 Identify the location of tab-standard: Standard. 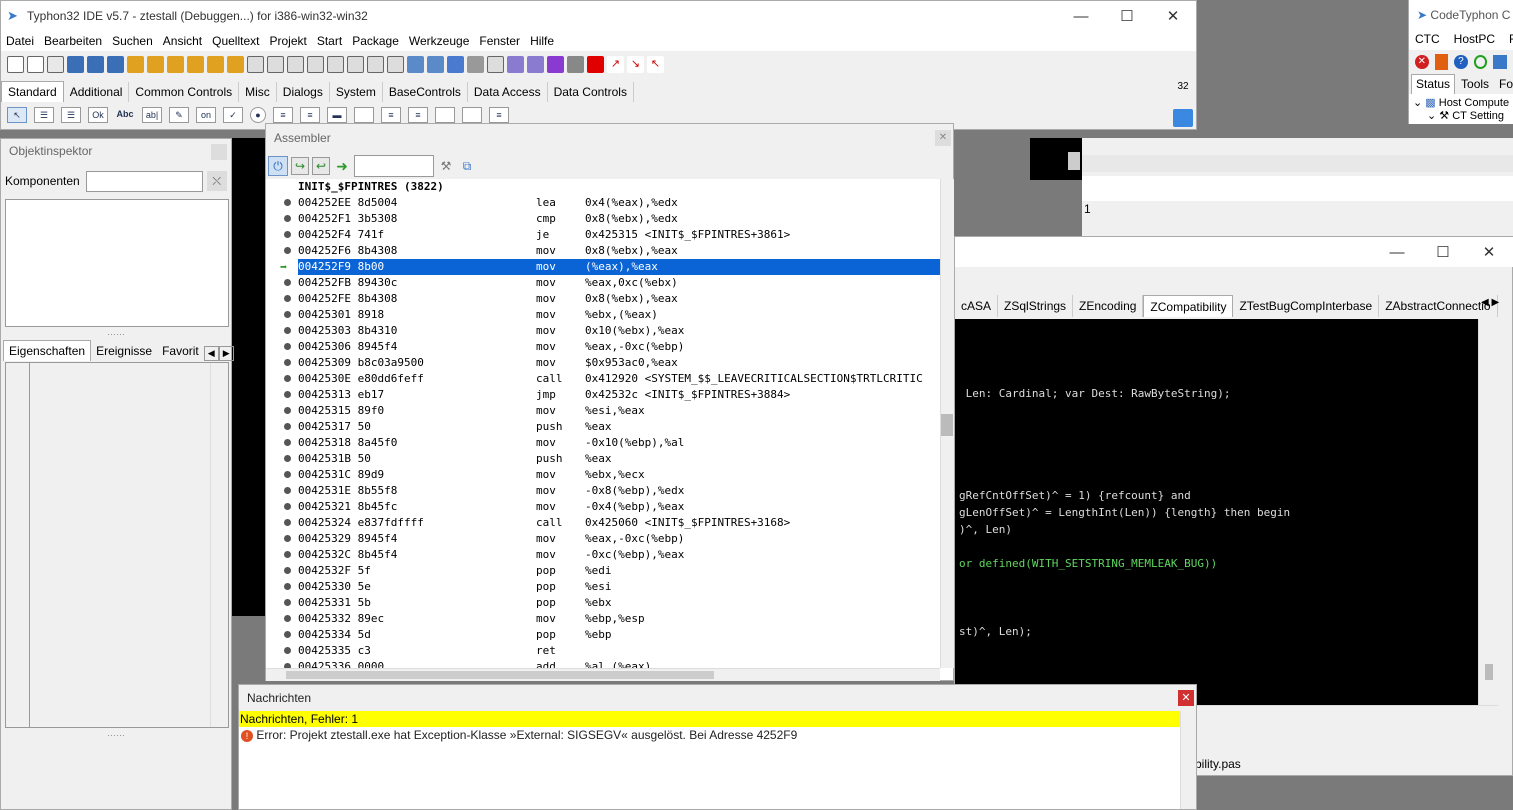
(32, 91).